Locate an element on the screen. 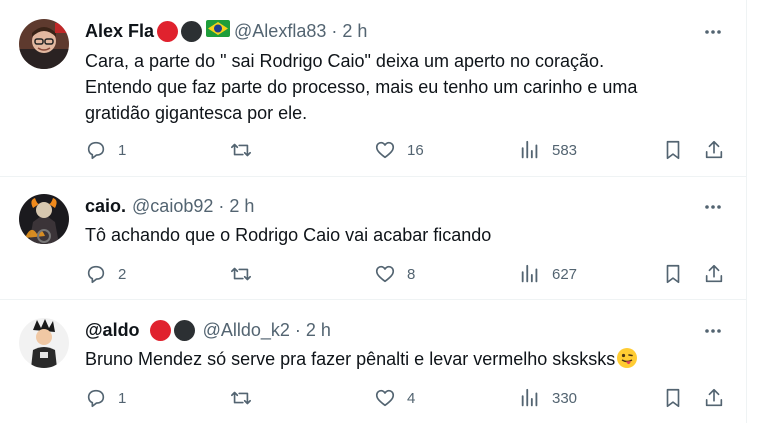  display-name: @aldo is located at coordinates (112, 330).